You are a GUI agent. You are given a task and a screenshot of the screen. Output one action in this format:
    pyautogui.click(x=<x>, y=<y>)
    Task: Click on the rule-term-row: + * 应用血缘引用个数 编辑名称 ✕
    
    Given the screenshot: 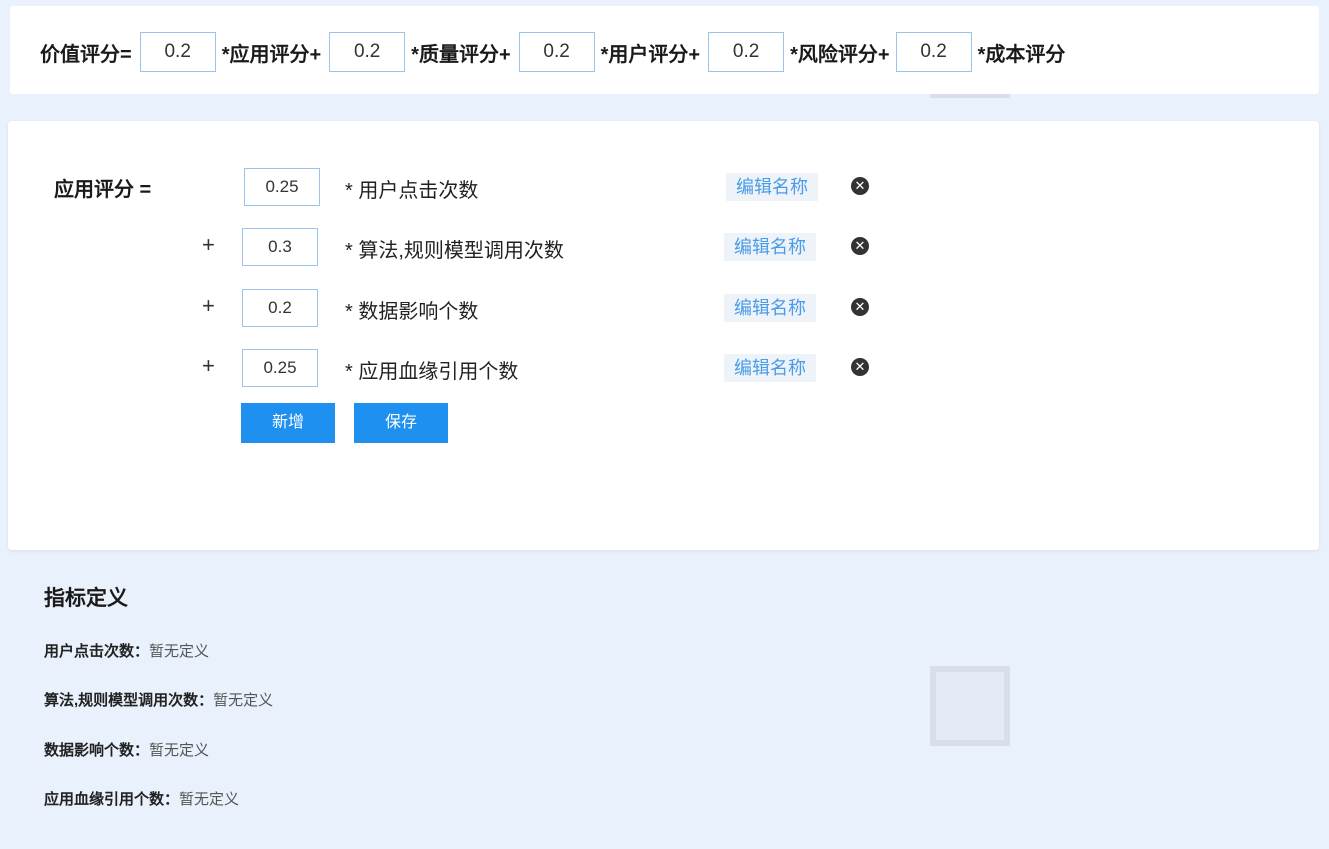 What is the action you would take?
    pyautogui.click(x=663, y=368)
    